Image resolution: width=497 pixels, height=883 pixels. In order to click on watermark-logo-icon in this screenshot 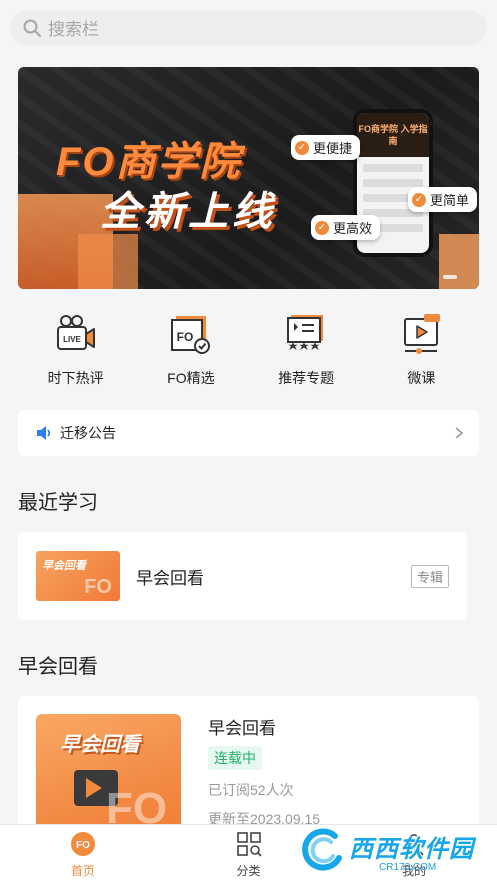, I will do `click(322, 849)`.